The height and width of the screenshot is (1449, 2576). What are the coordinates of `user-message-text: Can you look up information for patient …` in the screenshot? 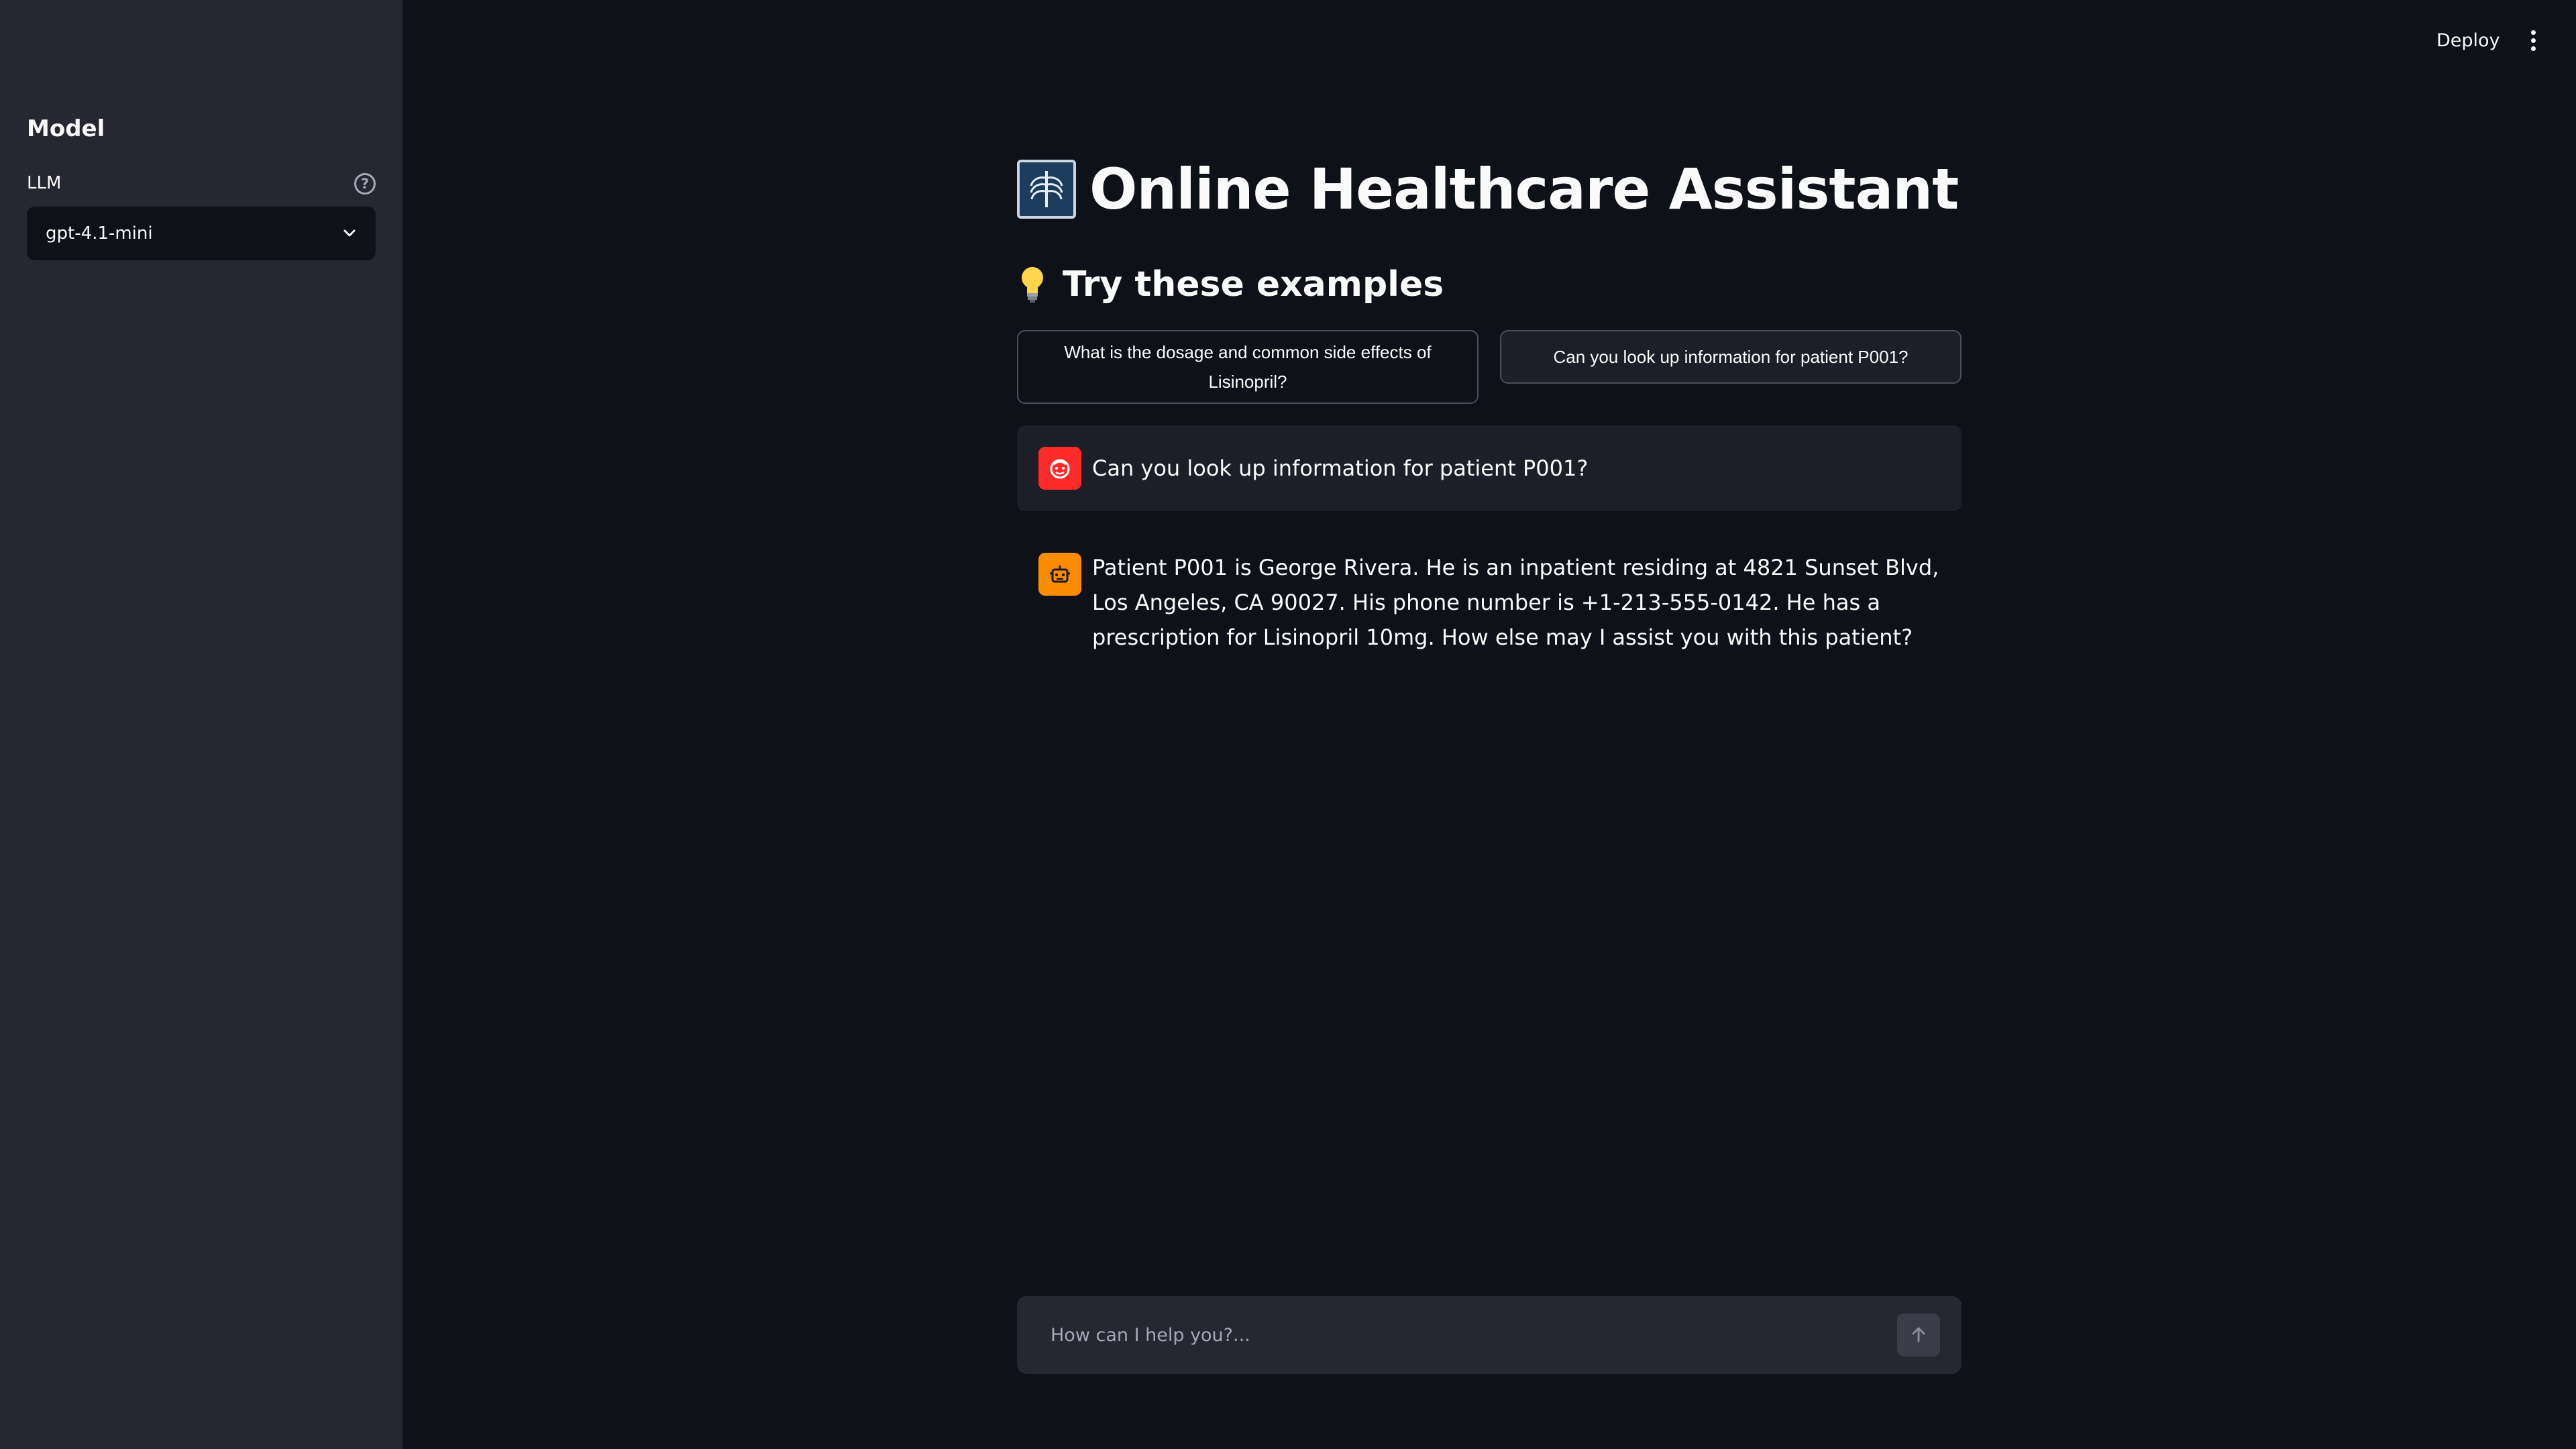 It's located at (1340, 468).